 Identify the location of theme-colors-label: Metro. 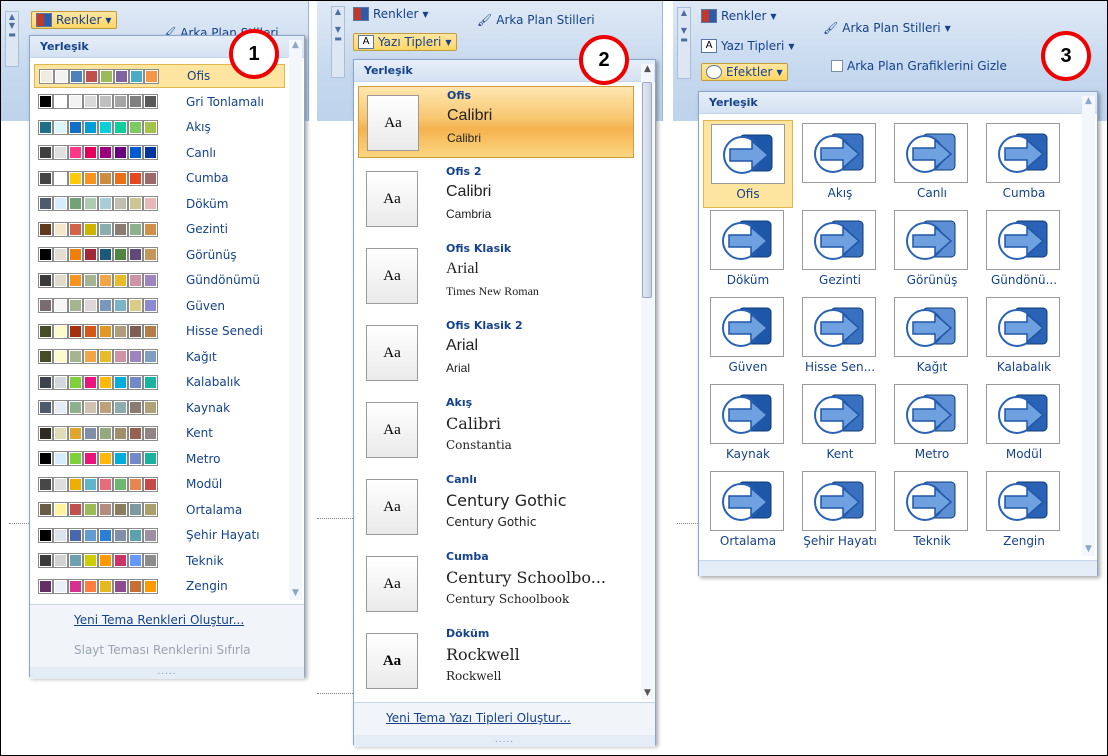
(203, 458).